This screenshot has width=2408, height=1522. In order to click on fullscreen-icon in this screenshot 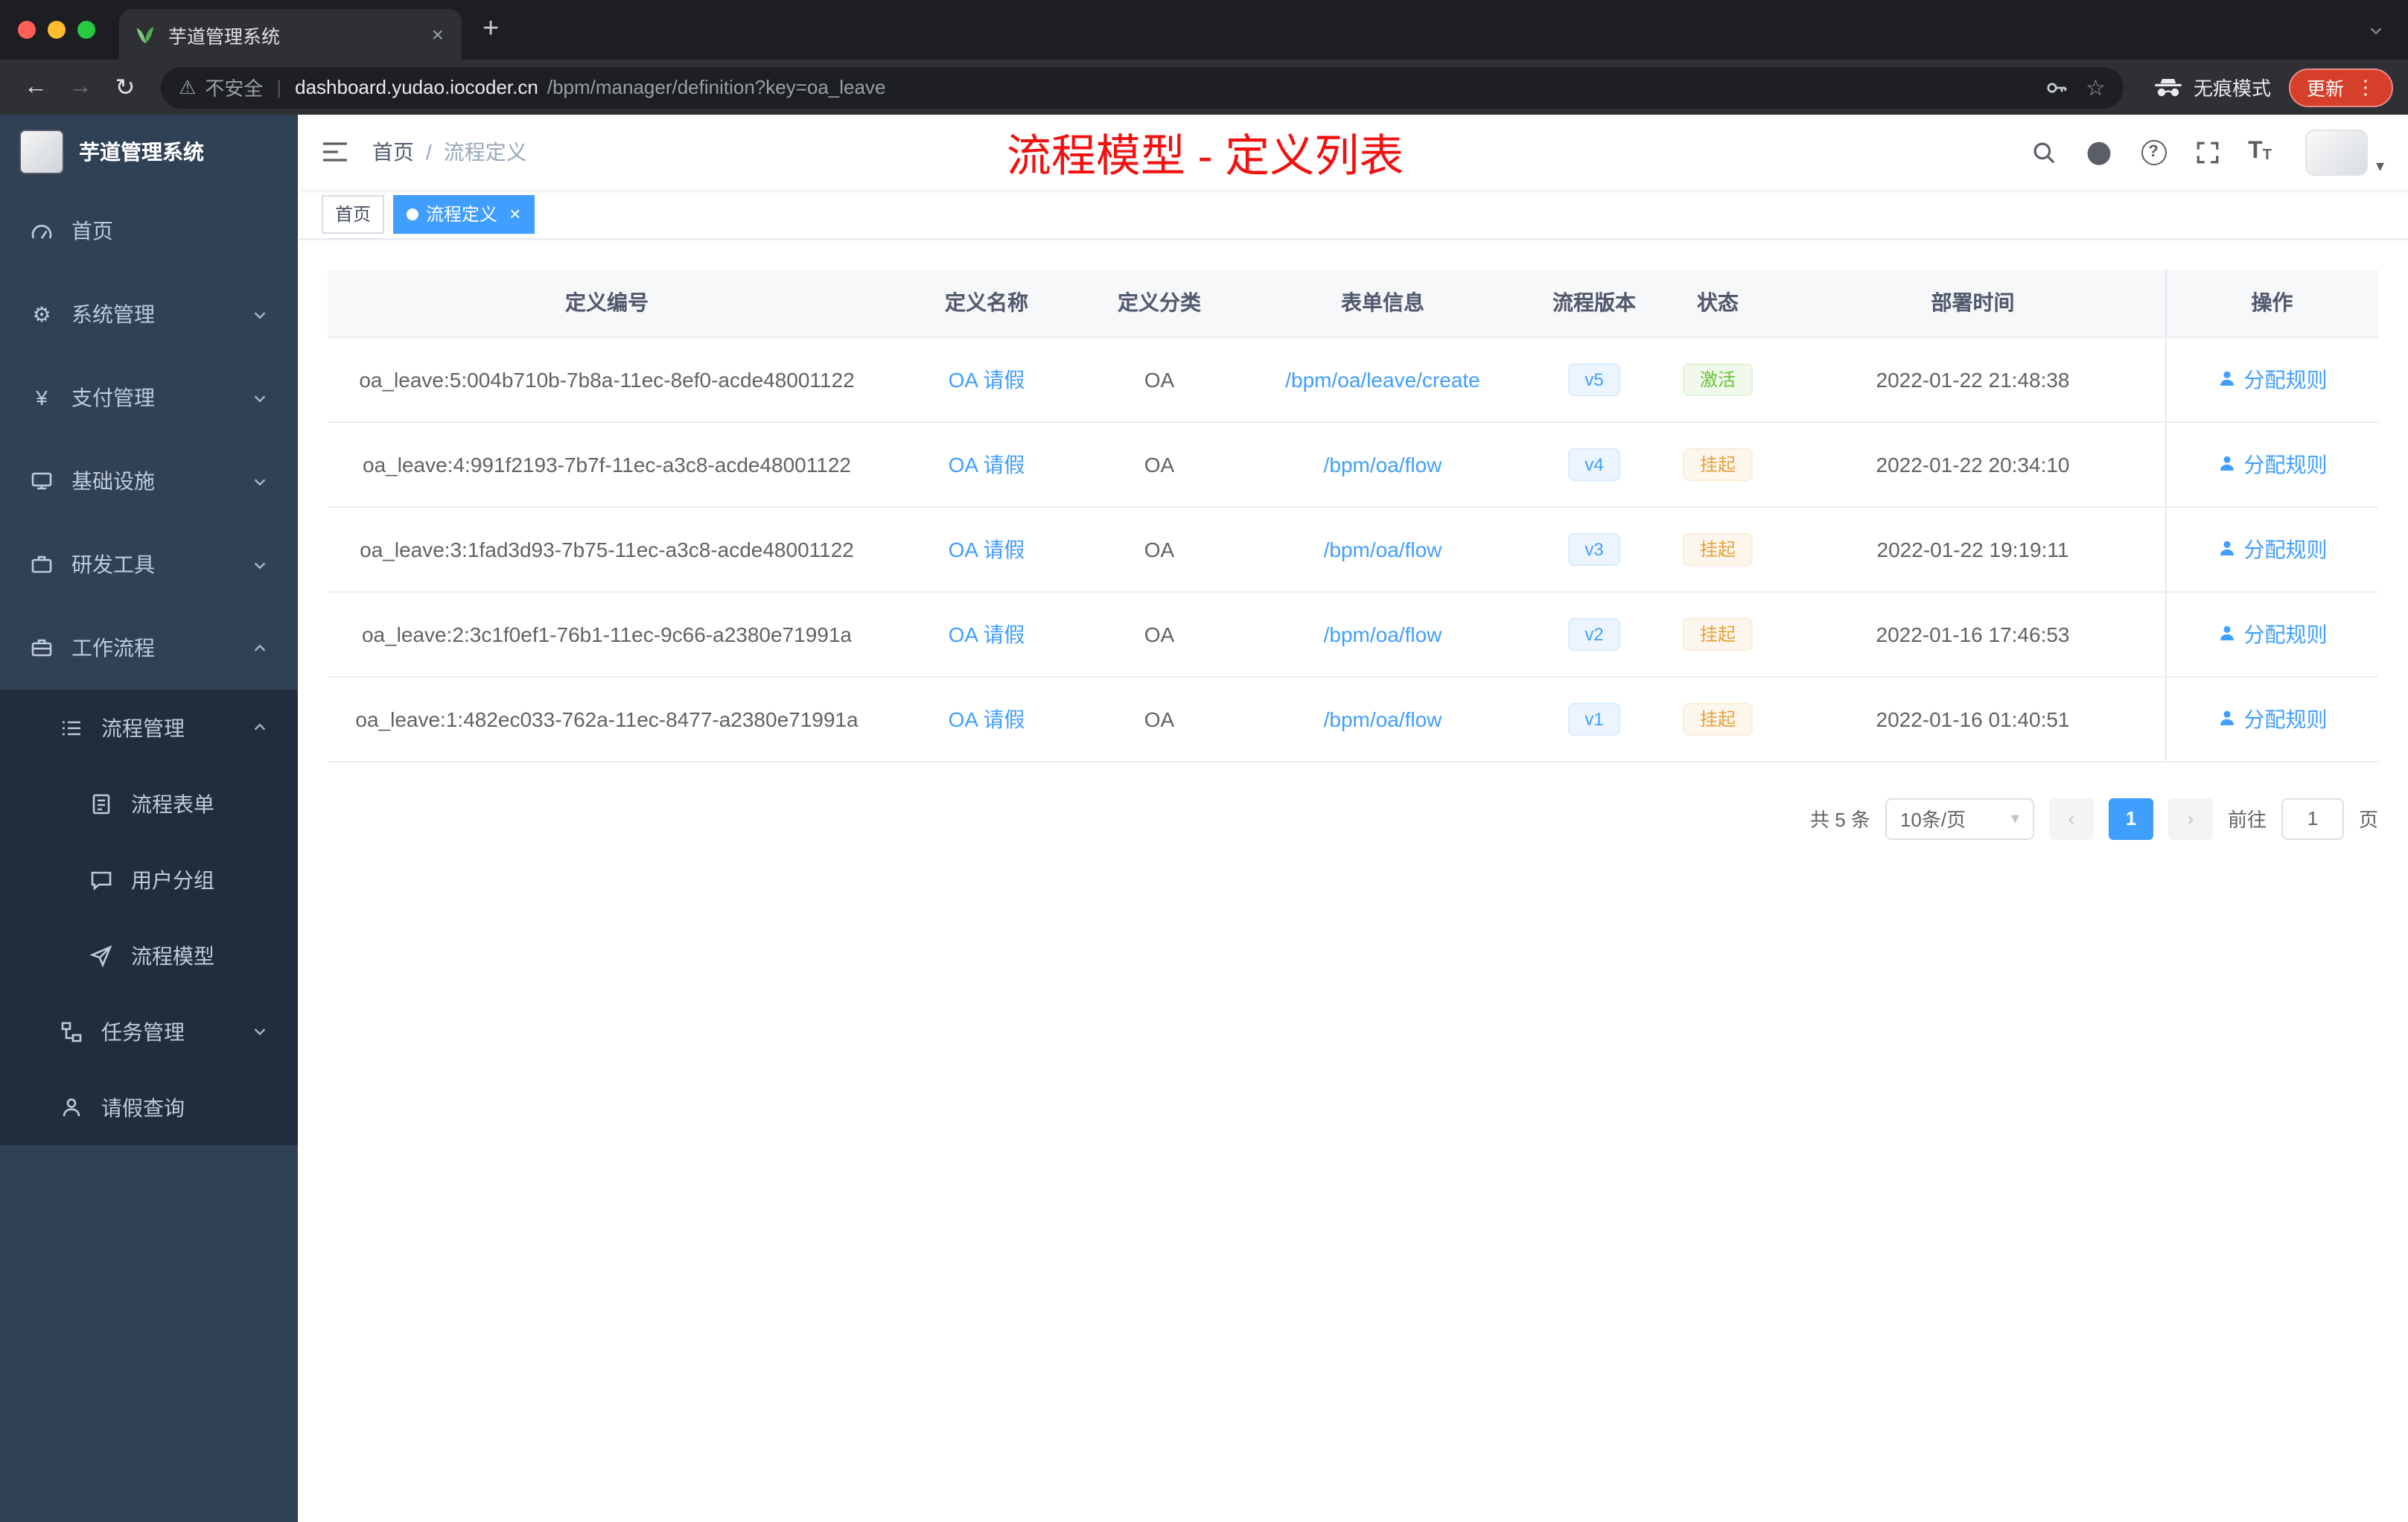, I will do `click(2207, 152)`.